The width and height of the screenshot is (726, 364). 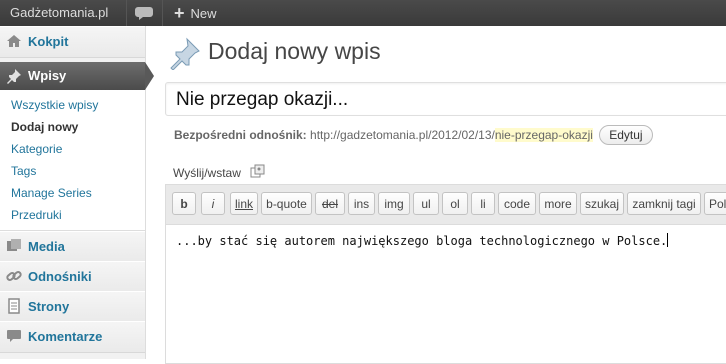 What do you see at coordinates (65, 336) in the screenshot?
I see `sidebar-item-label: Komentarze` at bounding box center [65, 336].